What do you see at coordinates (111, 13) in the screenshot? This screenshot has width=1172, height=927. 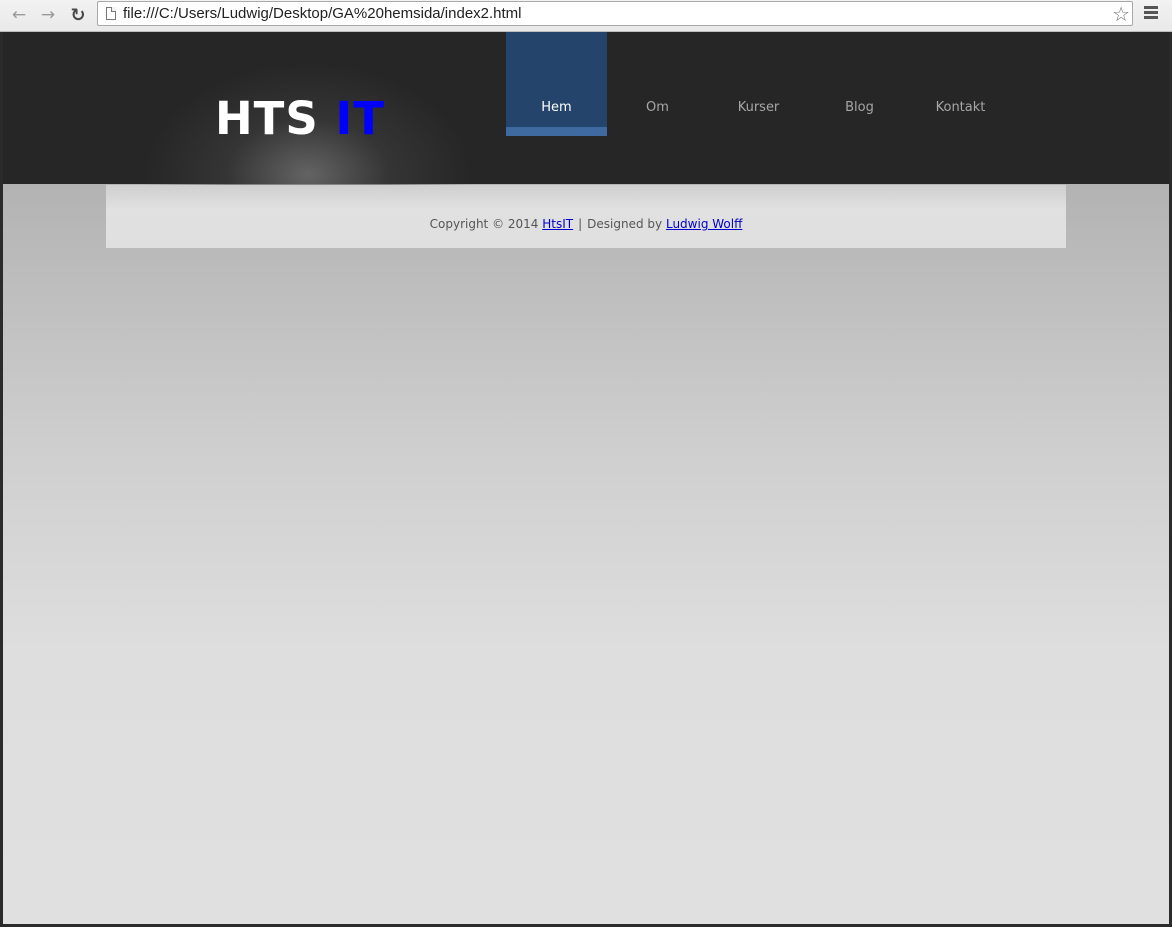 I see `page-icon` at bounding box center [111, 13].